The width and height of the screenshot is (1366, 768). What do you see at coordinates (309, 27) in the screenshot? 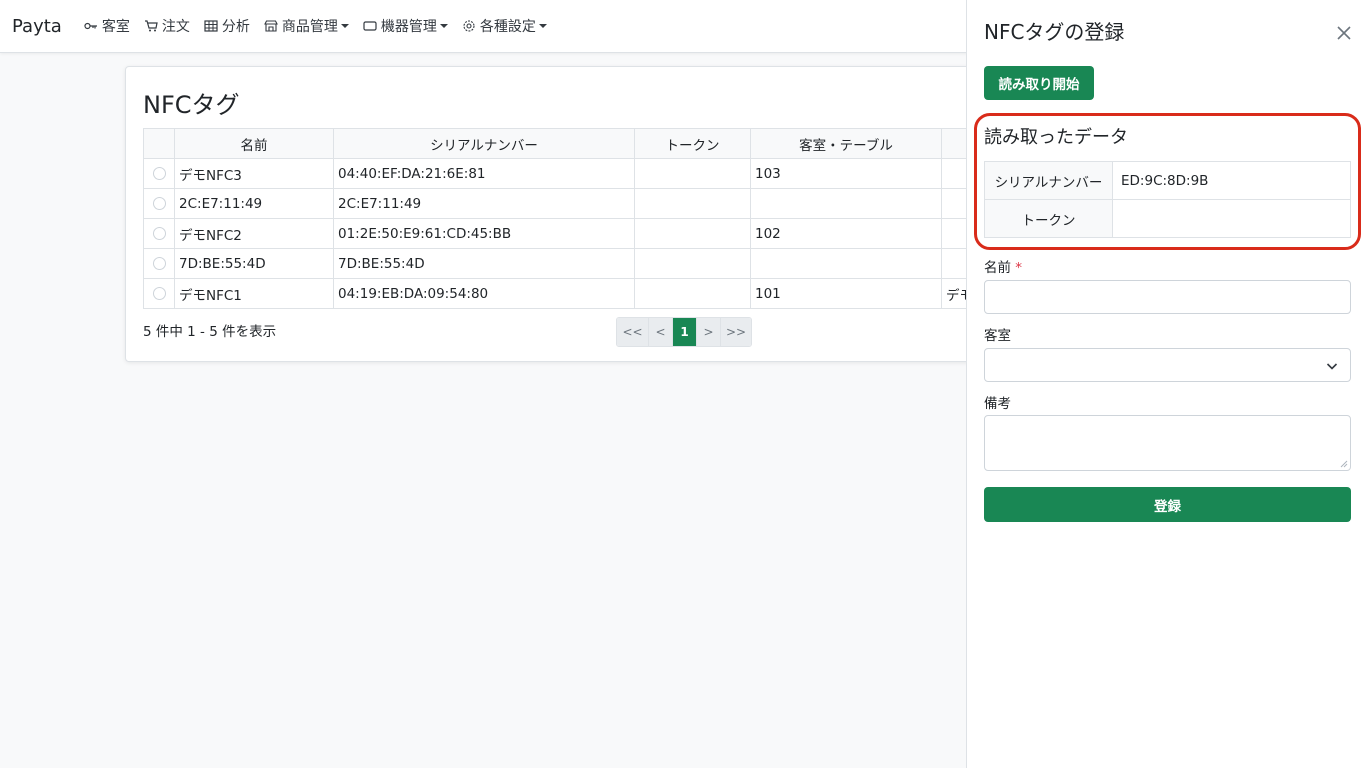
I see `nav-products-label: 商品管理` at bounding box center [309, 27].